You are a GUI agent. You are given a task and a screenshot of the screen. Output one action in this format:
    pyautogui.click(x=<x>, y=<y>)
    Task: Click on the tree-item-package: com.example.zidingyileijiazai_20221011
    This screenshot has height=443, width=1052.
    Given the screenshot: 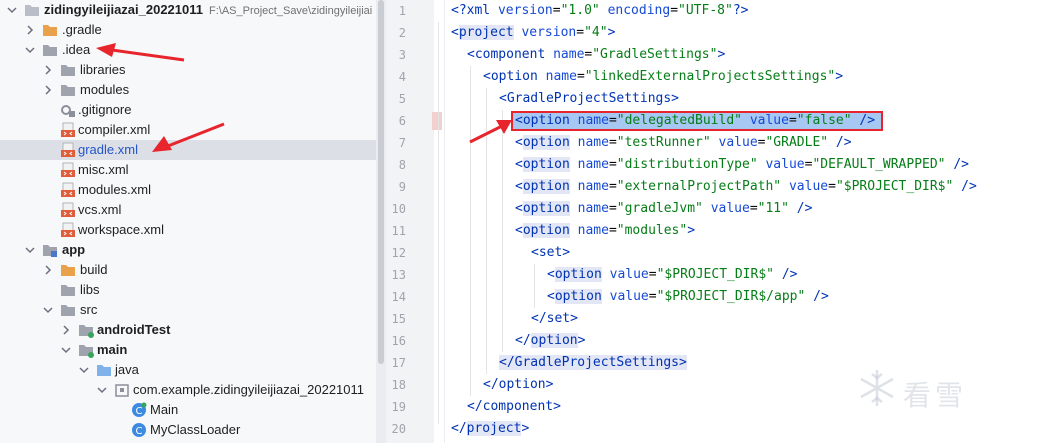 What is the action you would take?
    pyautogui.click(x=188, y=390)
    